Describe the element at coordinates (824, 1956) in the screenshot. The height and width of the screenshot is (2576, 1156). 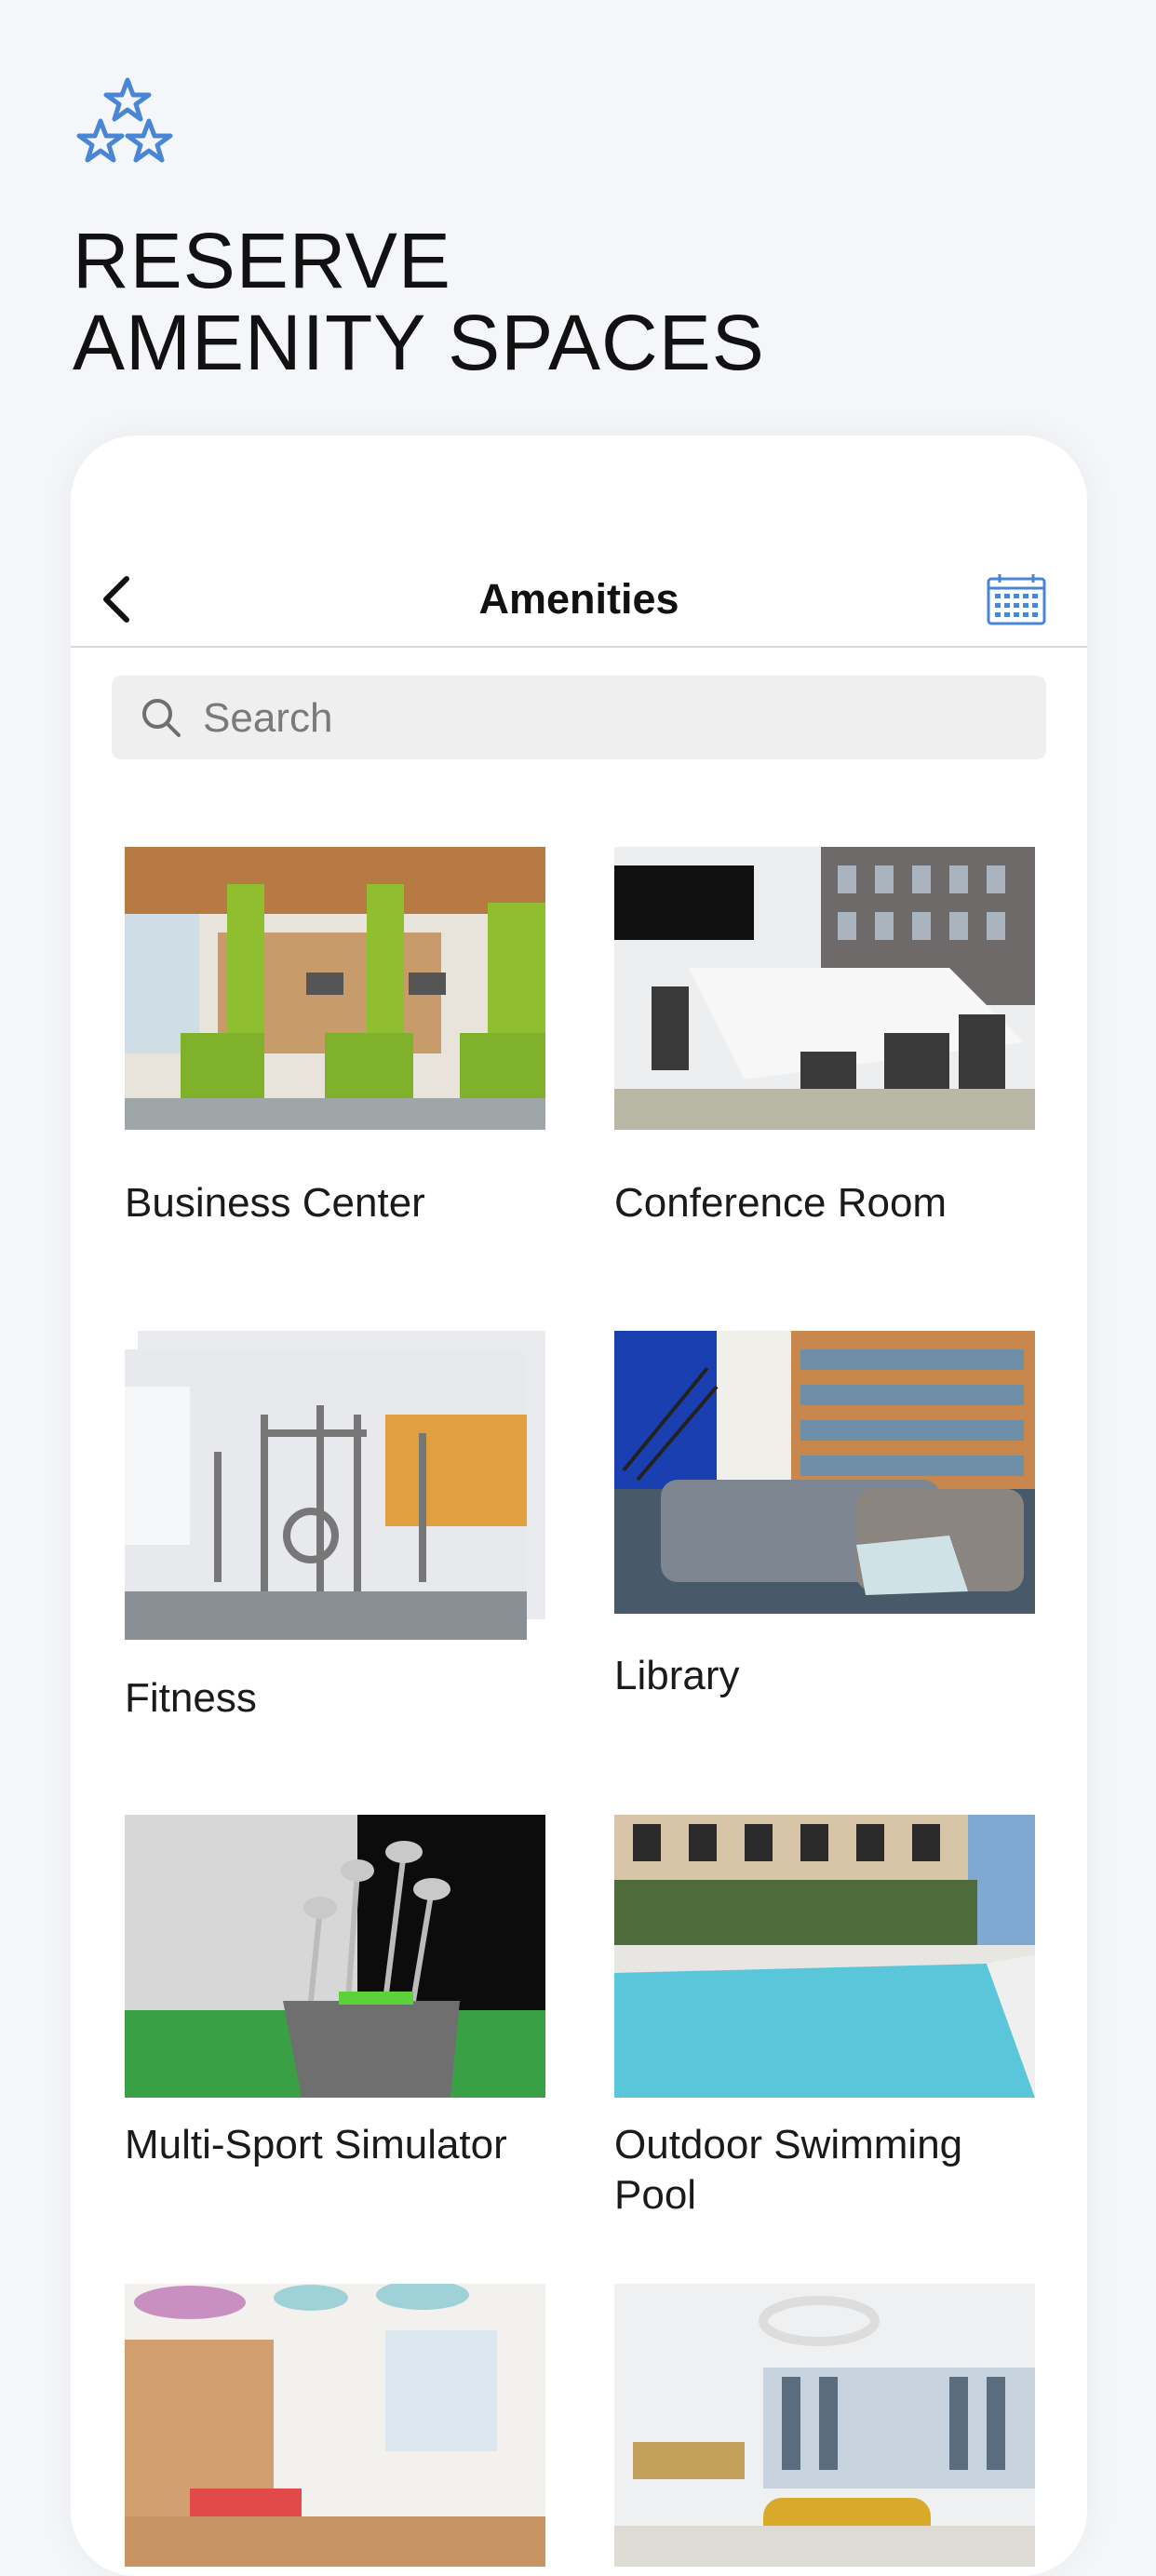
I see `outdoor-swimming-pool-photo` at that location.